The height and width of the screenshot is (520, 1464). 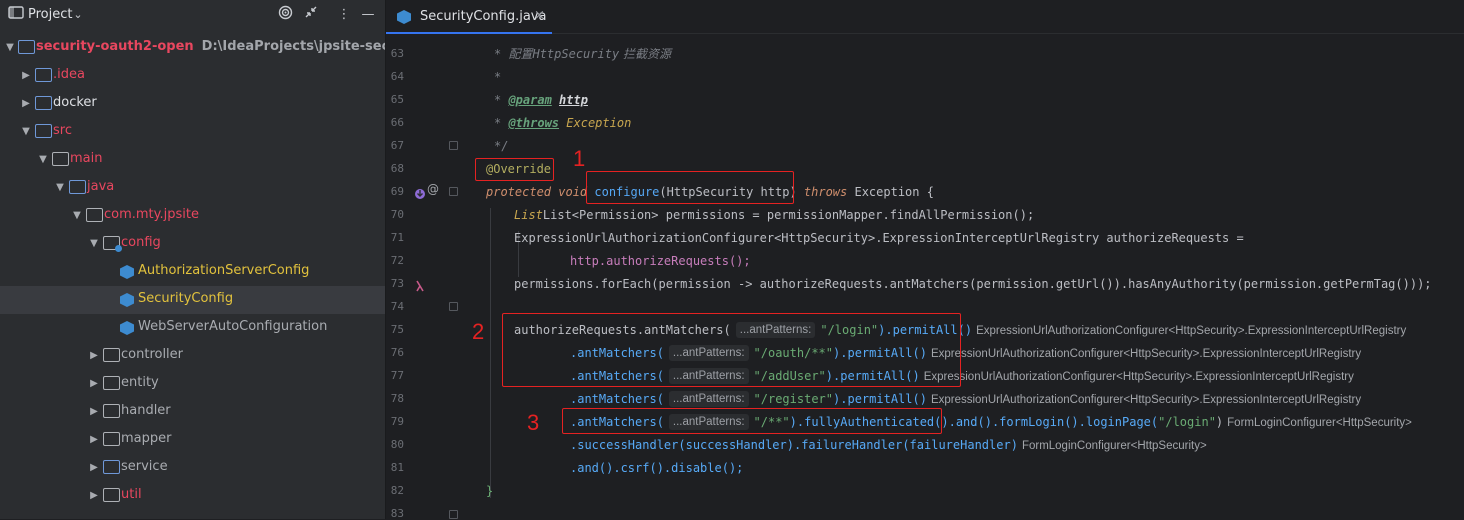 What do you see at coordinates (192, 468) in the screenshot?
I see `tree-item-service: ▶ service` at bounding box center [192, 468].